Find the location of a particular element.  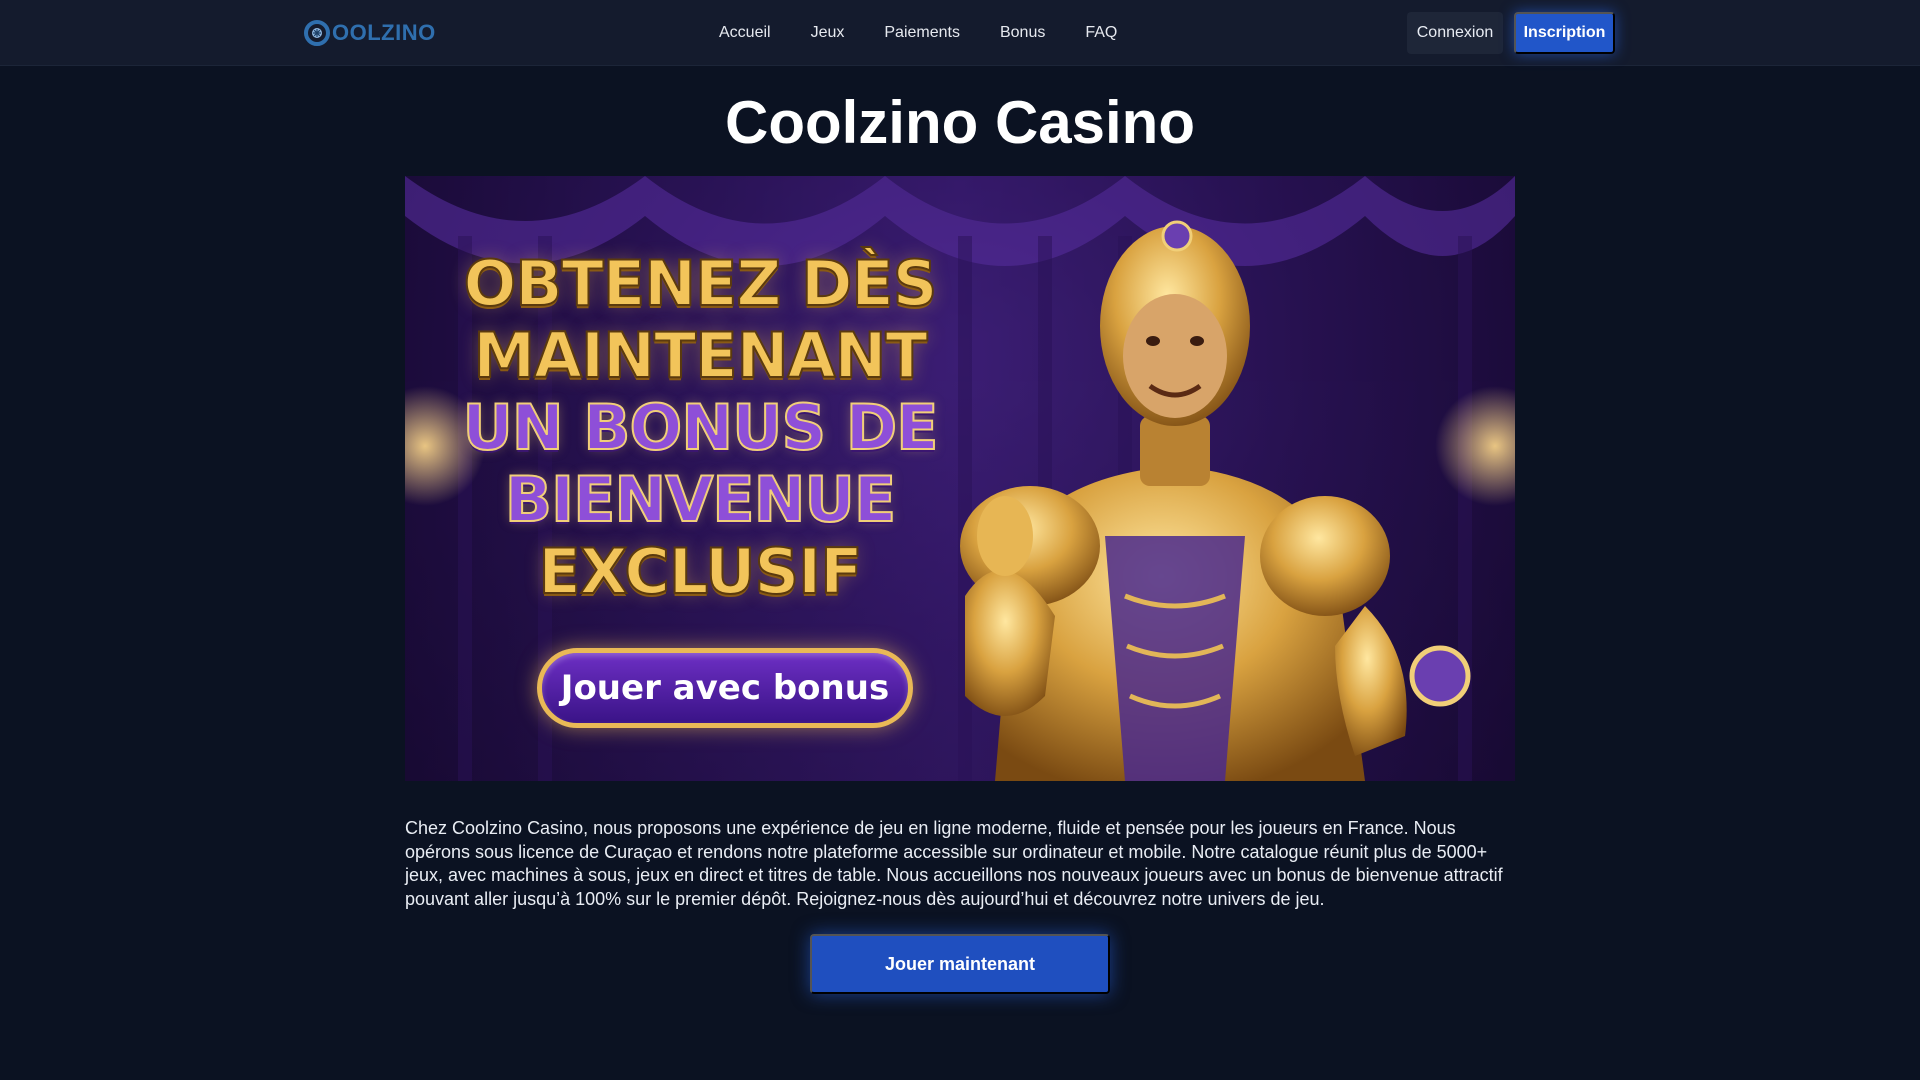

banner-headline-3: UN BONUS DE is located at coordinates (700, 428).